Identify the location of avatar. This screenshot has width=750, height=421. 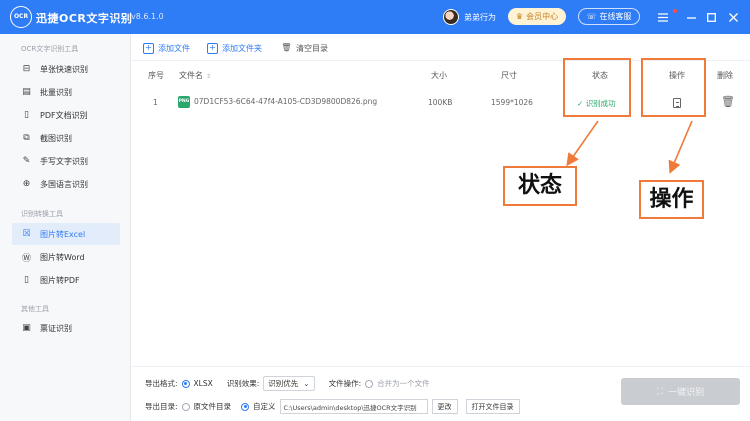
(451, 17).